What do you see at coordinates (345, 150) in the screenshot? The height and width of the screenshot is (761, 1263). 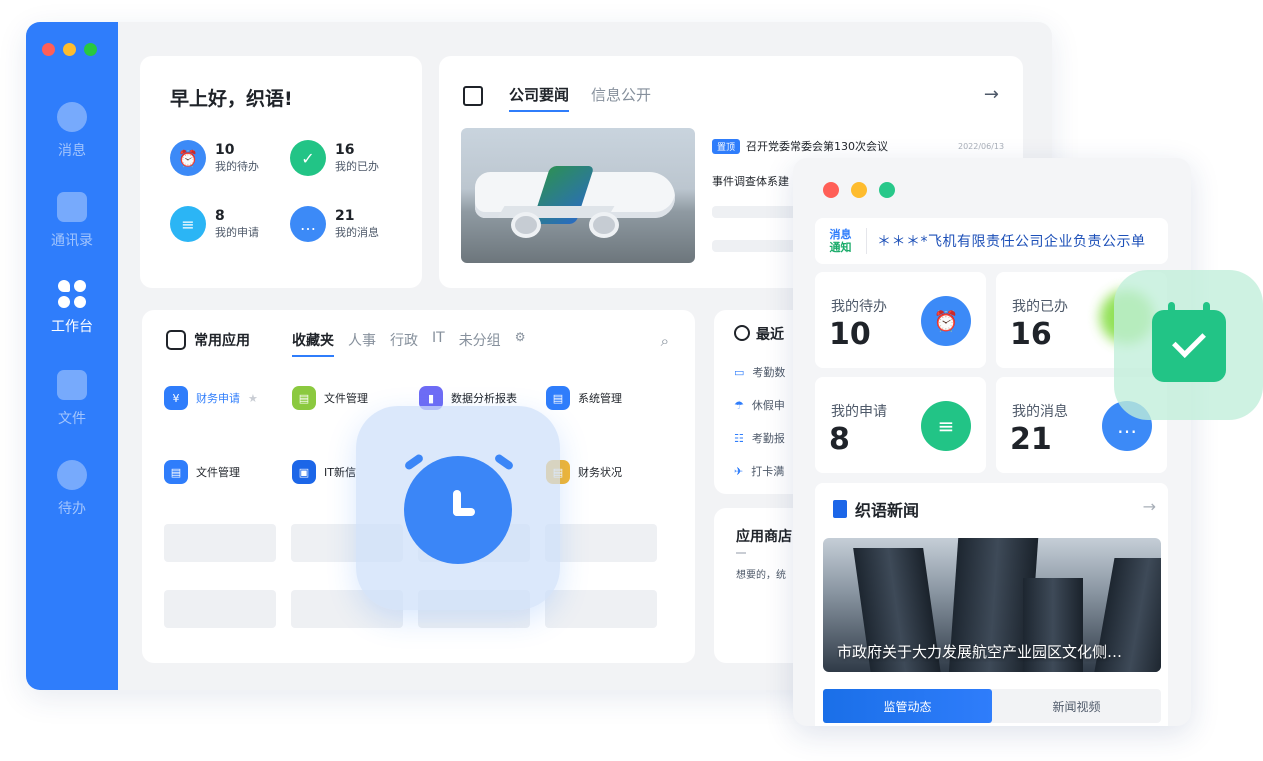 I see `stat-num: 16` at bounding box center [345, 150].